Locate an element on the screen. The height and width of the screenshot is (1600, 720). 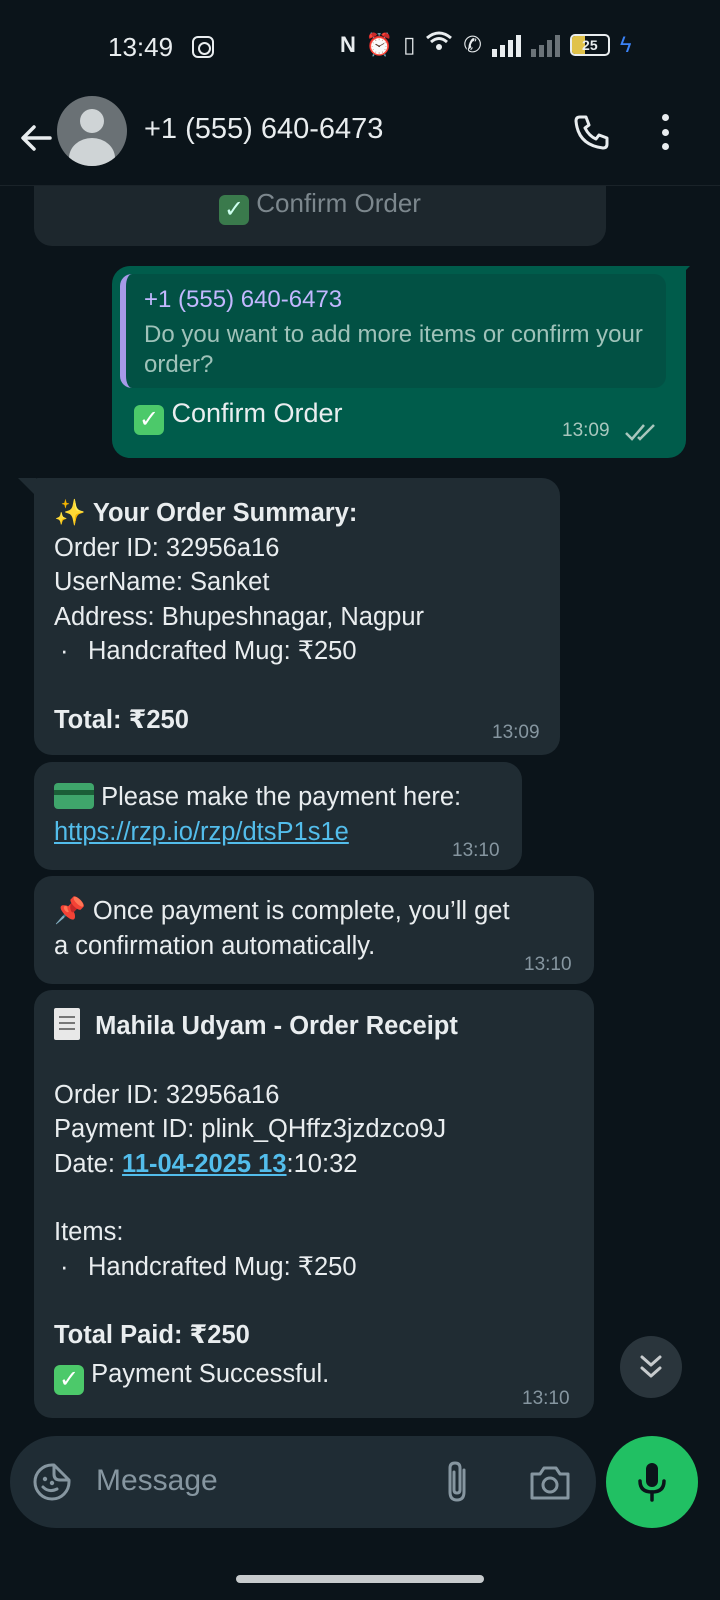
signal-strength-icon is located at coordinates (506, 45).